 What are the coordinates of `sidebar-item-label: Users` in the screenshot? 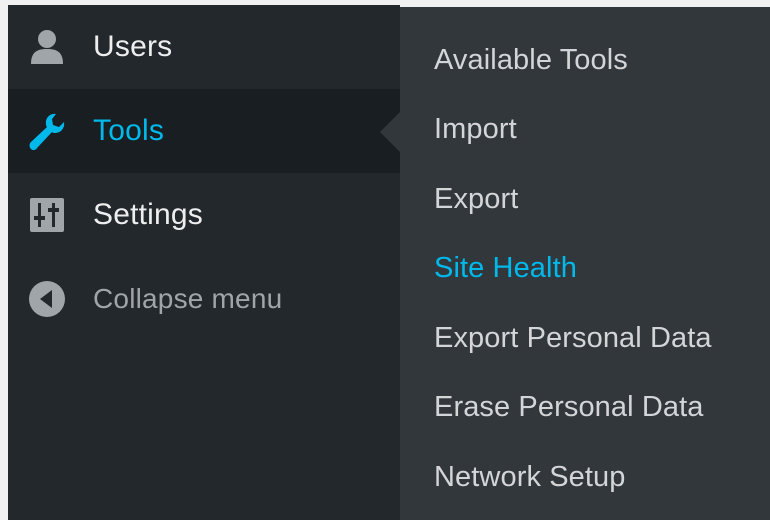 It's located at (133, 46).